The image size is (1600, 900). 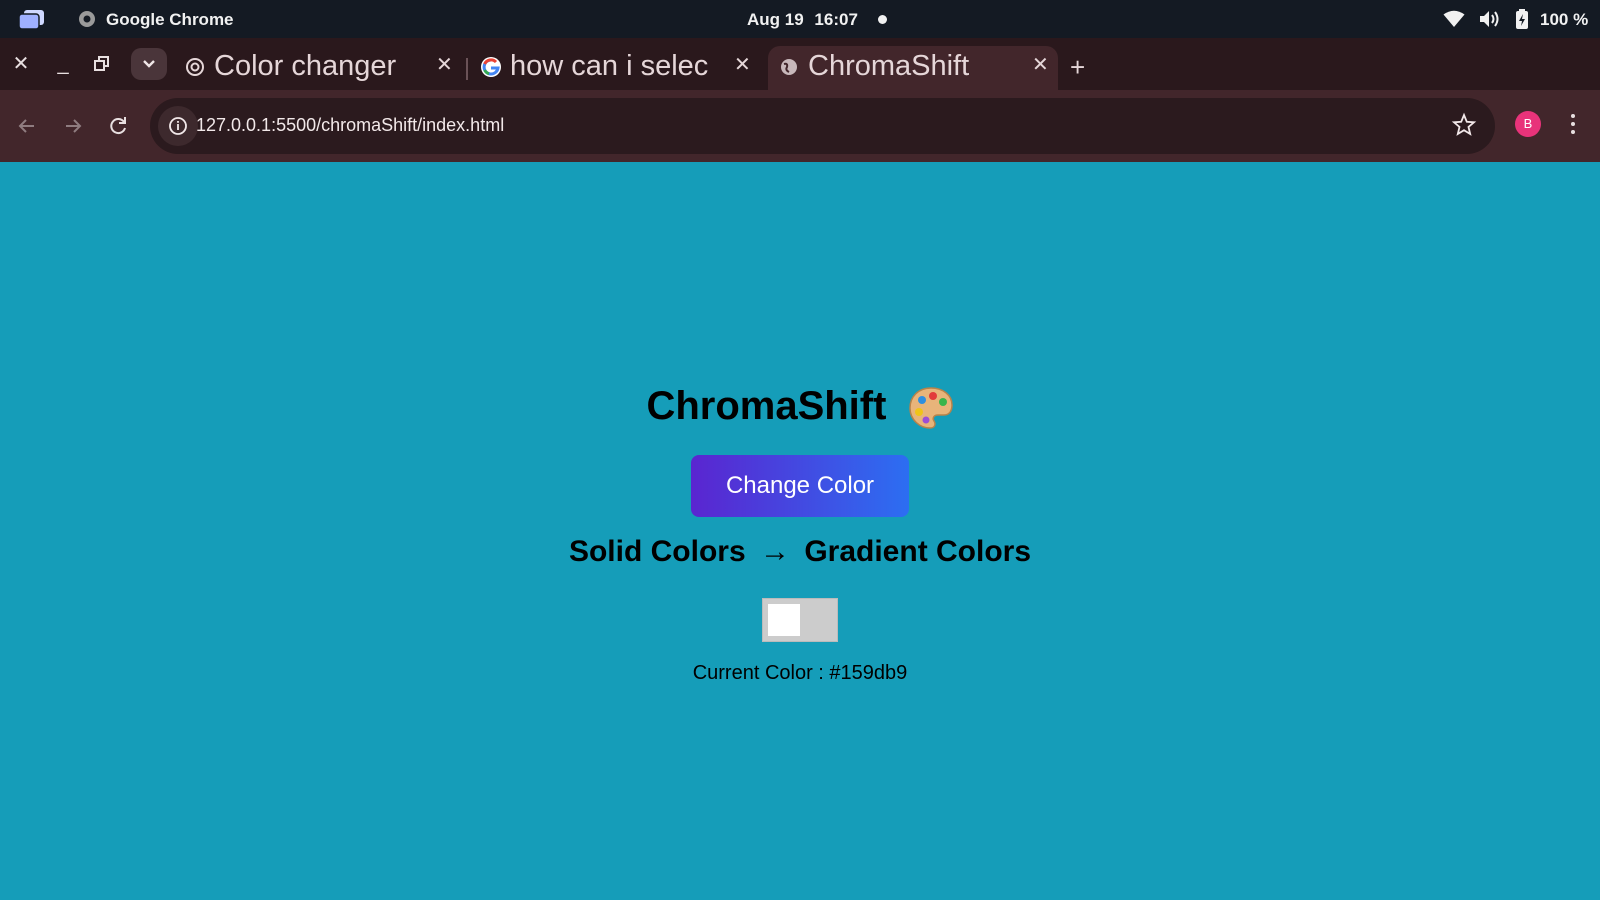 What do you see at coordinates (118, 126) in the screenshot?
I see `reload-icon` at bounding box center [118, 126].